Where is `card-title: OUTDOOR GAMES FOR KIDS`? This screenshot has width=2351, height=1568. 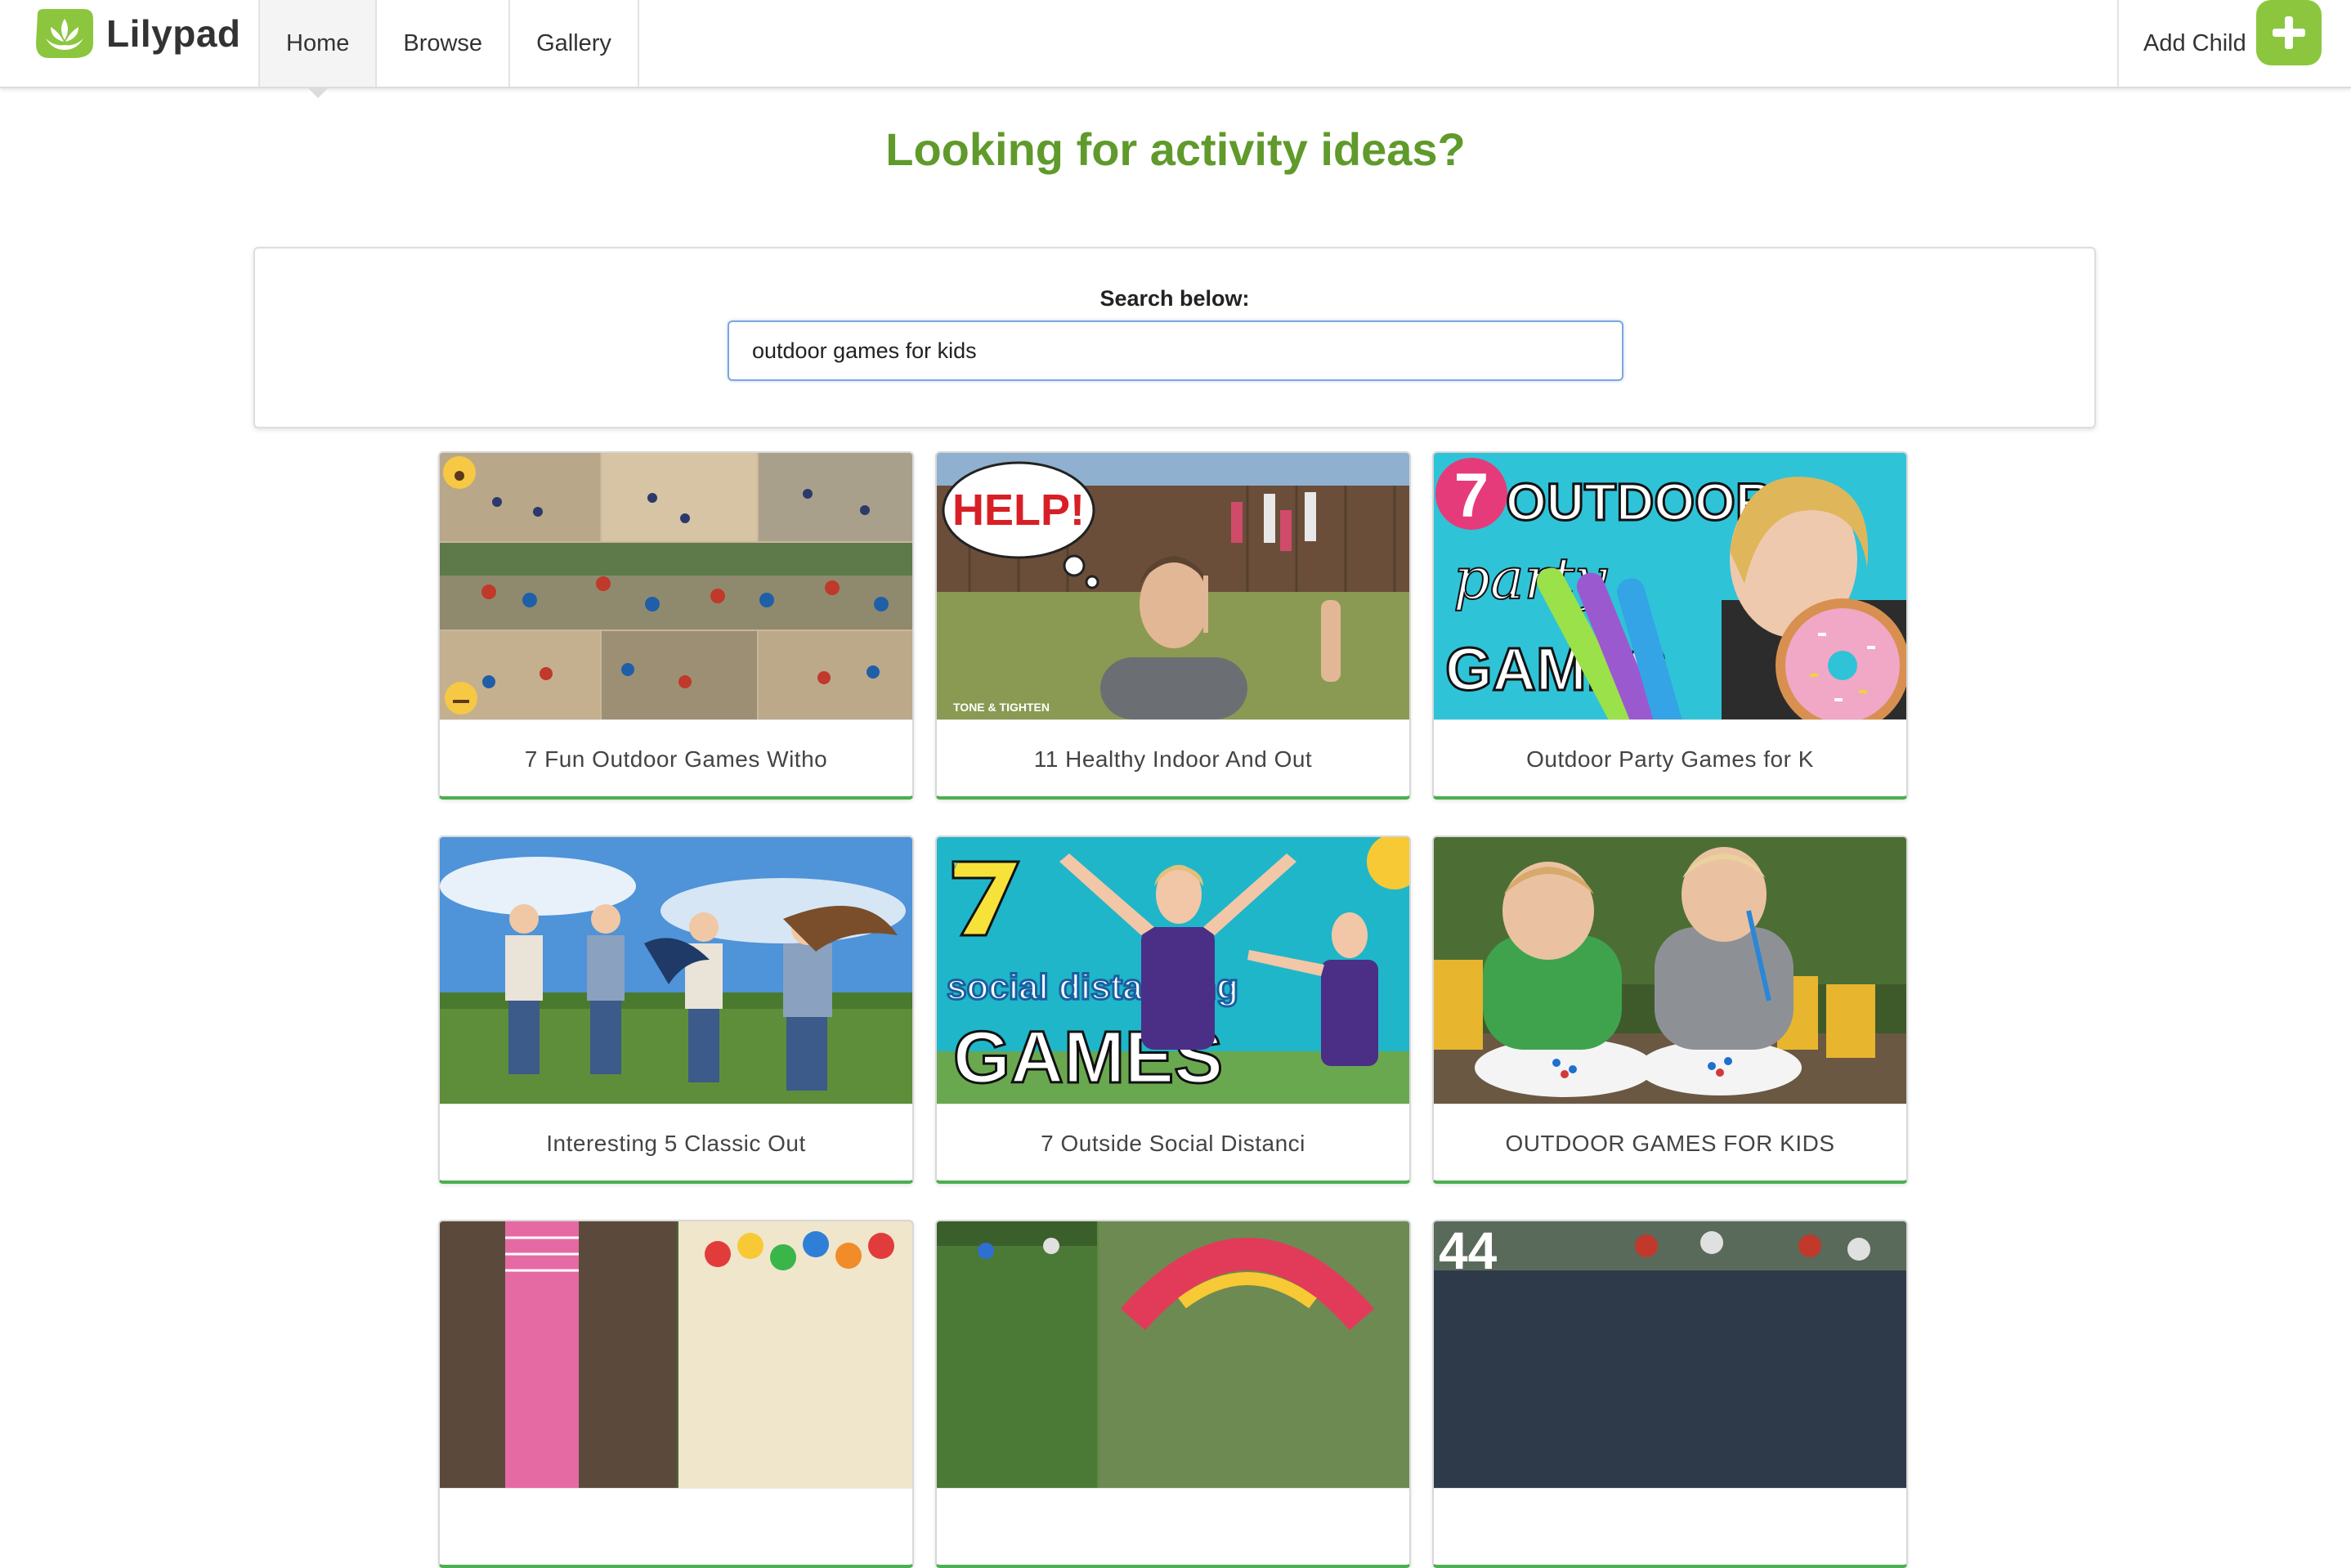 card-title: OUTDOOR GAMES FOR KIDS is located at coordinates (1670, 1142).